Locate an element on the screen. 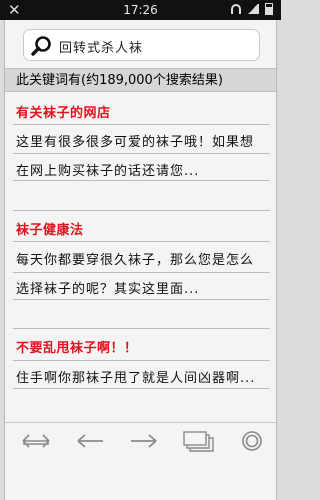 Image resolution: width=320 pixels, height=500 pixels. result-count-bar: 此关键词有(约189,000个搜索结果) is located at coordinates (140, 80).